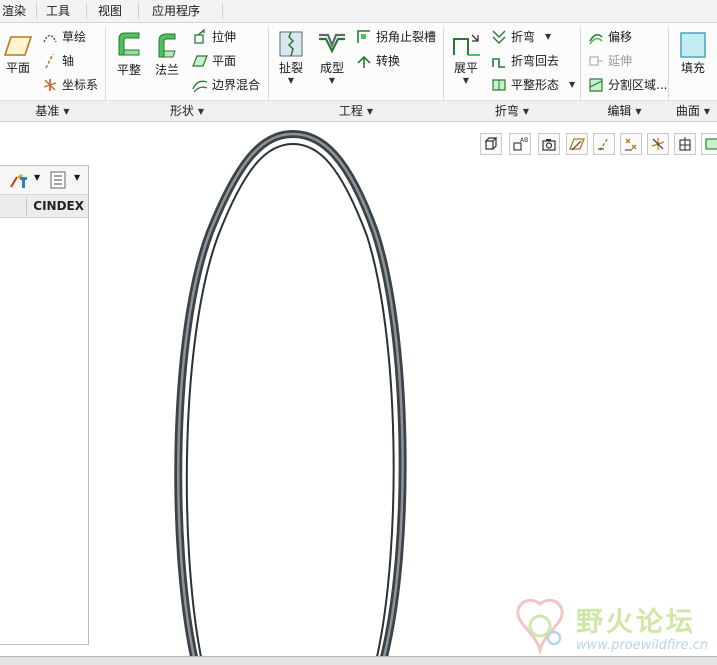 The width and height of the screenshot is (717, 665). What do you see at coordinates (364, 61) in the screenshot?
I see `convert-icon` at bounding box center [364, 61].